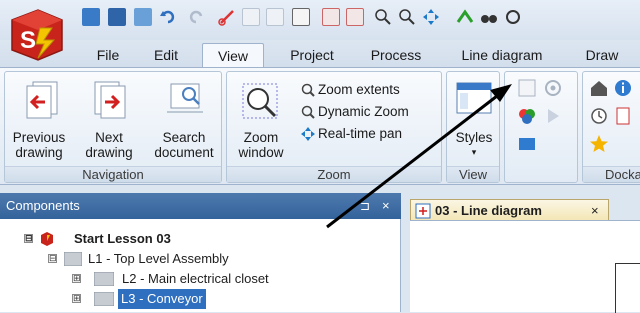 The height and width of the screenshot is (313, 640). I want to click on svg-text: S, so click(28, 40).